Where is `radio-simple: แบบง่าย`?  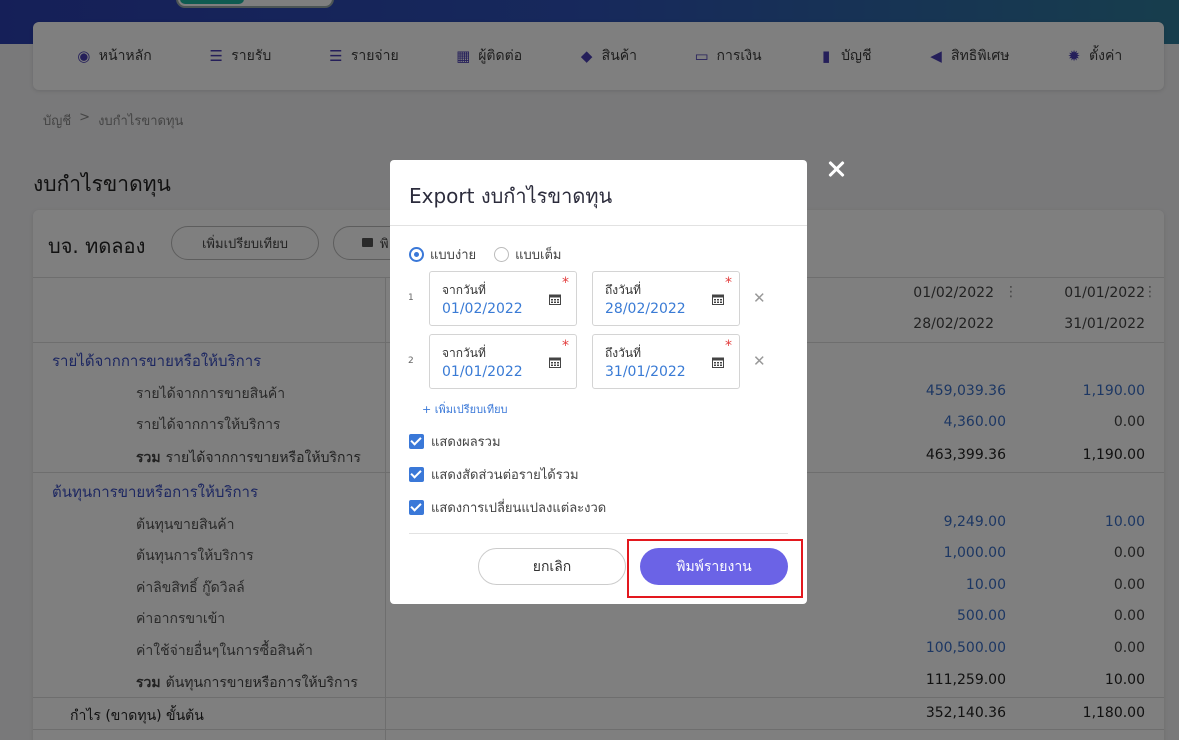 radio-simple: แบบง่าย is located at coordinates (442, 254).